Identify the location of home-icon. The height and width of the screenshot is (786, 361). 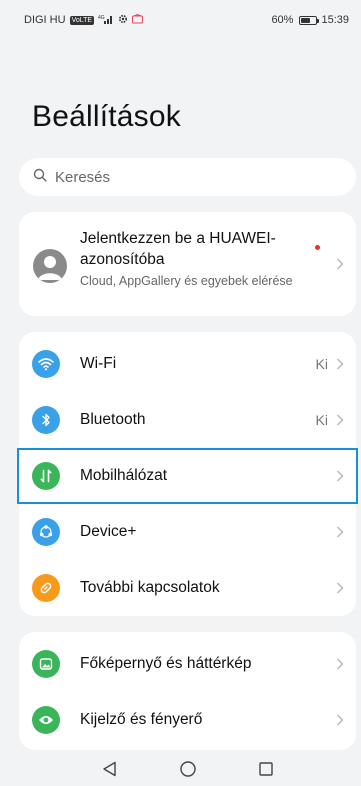
(188, 769).